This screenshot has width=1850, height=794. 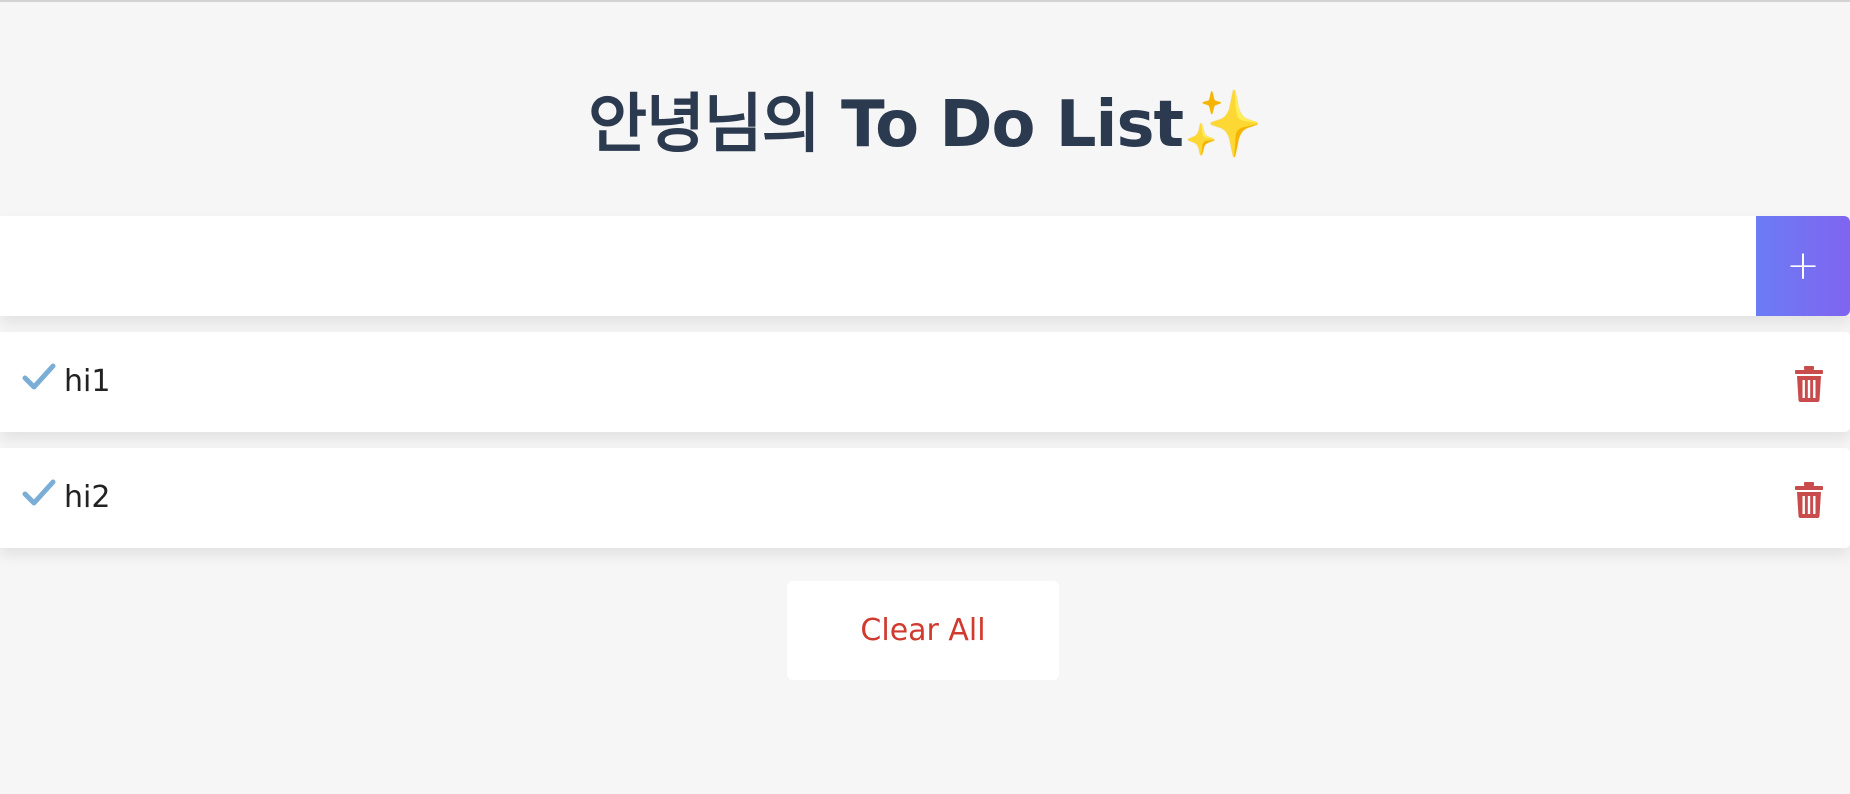 What do you see at coordinates (925, 1) in the screenshot?
I see `window-top-border` at bounding box center [925, 1].